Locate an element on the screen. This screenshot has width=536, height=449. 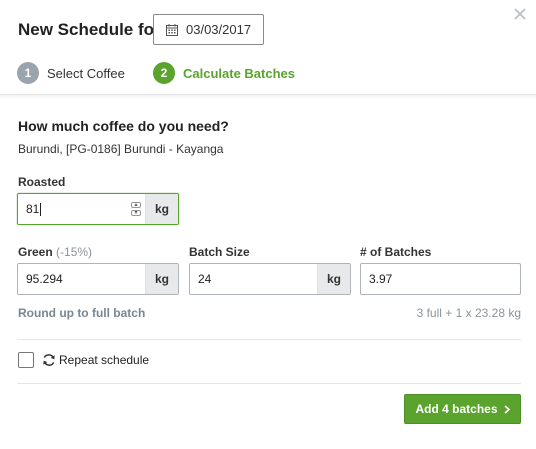
question-heading: How much coffee do you need? is located at coordinates (123, 126).